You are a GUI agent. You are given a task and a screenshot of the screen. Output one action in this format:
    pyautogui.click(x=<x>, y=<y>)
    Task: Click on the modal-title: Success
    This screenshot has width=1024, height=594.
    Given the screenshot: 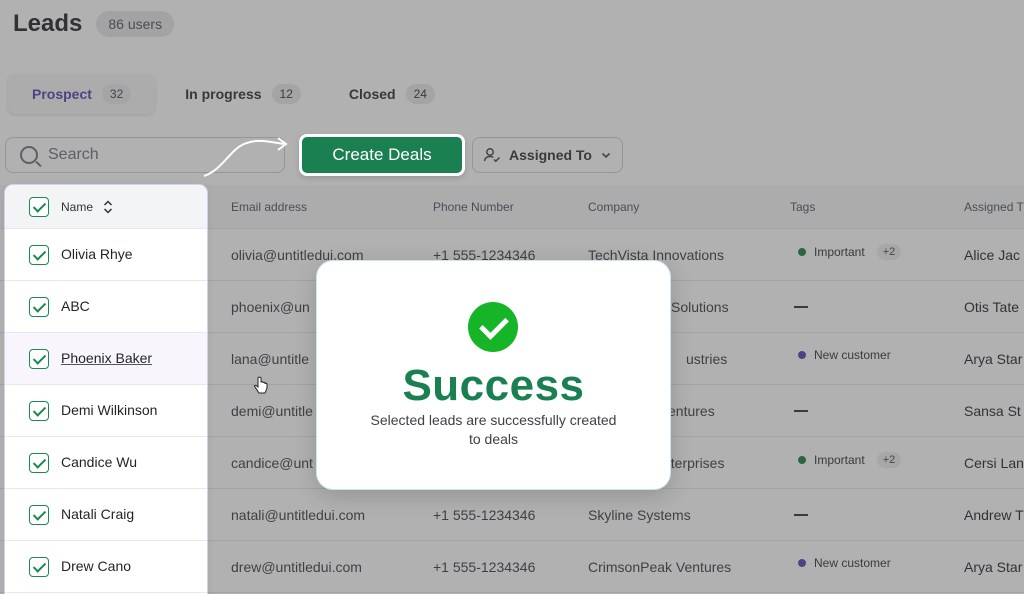 What is the action you would take?
    pyautogui.click(x=493, y=385)
    